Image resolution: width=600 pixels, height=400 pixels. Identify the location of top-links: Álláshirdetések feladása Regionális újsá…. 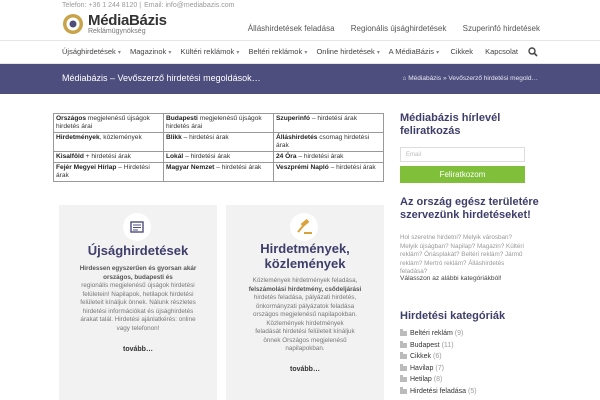
(387, 28).